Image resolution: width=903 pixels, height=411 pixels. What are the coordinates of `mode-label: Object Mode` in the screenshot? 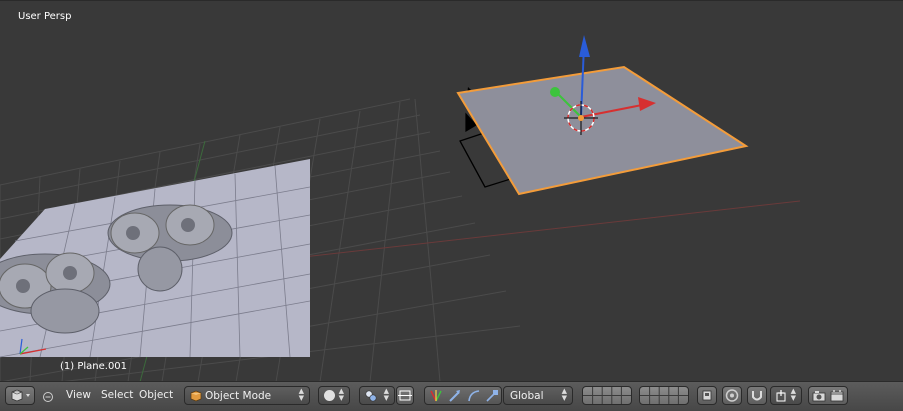 It's located at (238, 396).